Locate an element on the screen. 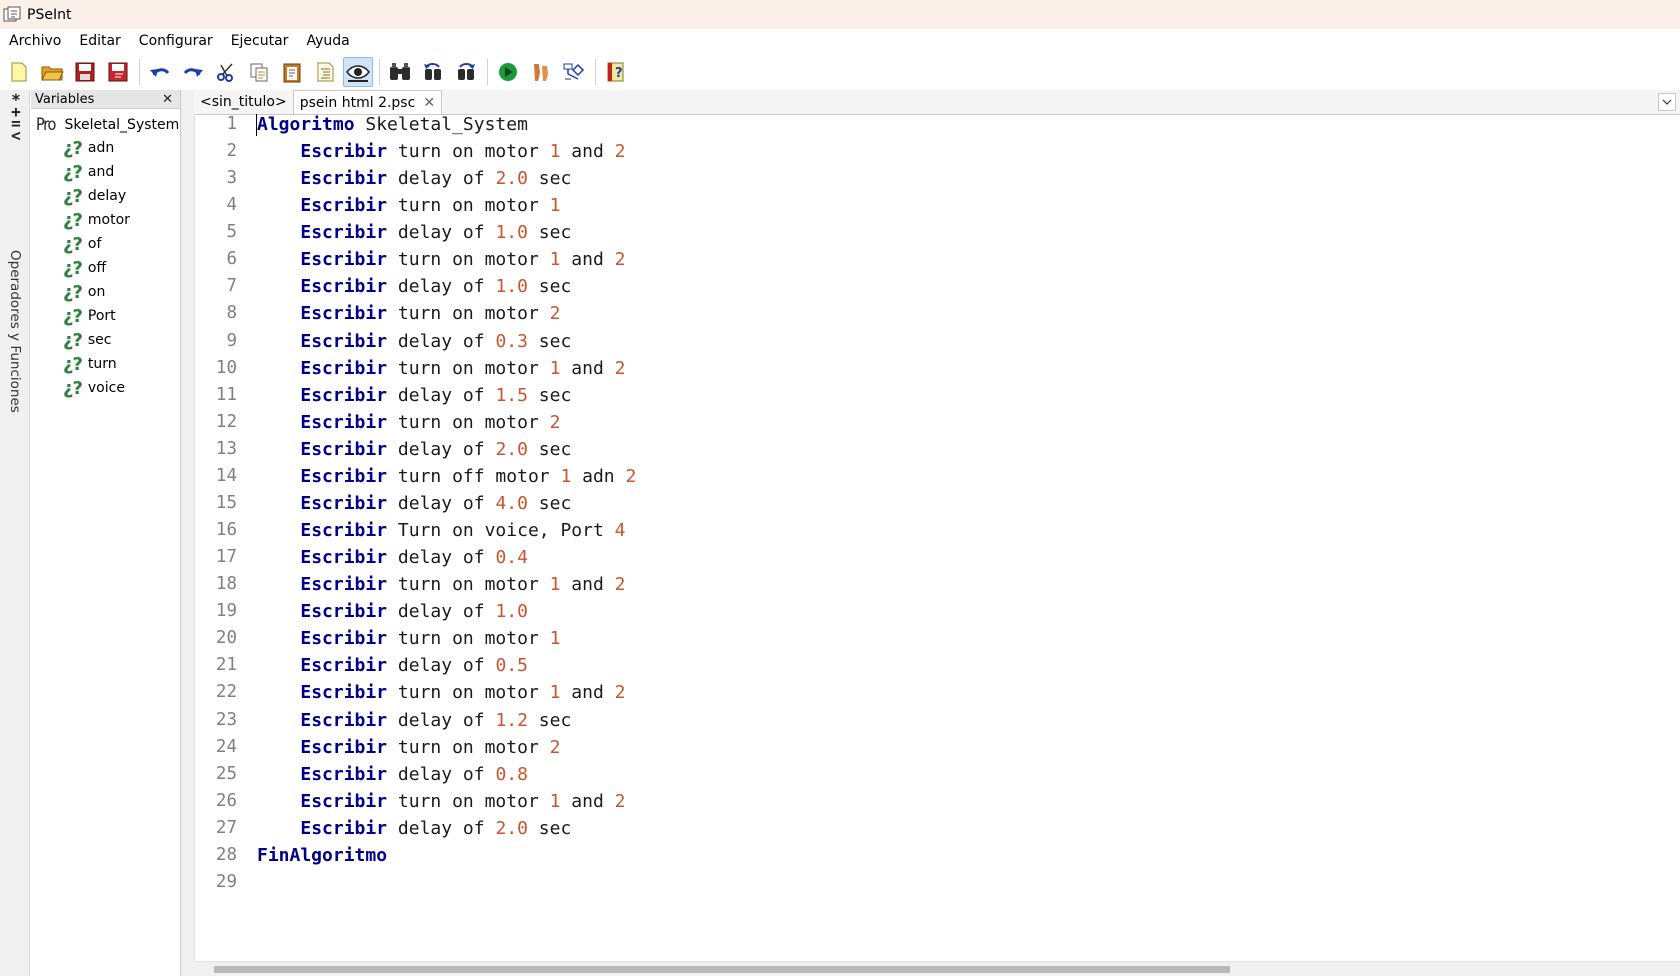  code-line: 18 Escribir turn on motor 1 and 2 is located at coordinates (935, 584).